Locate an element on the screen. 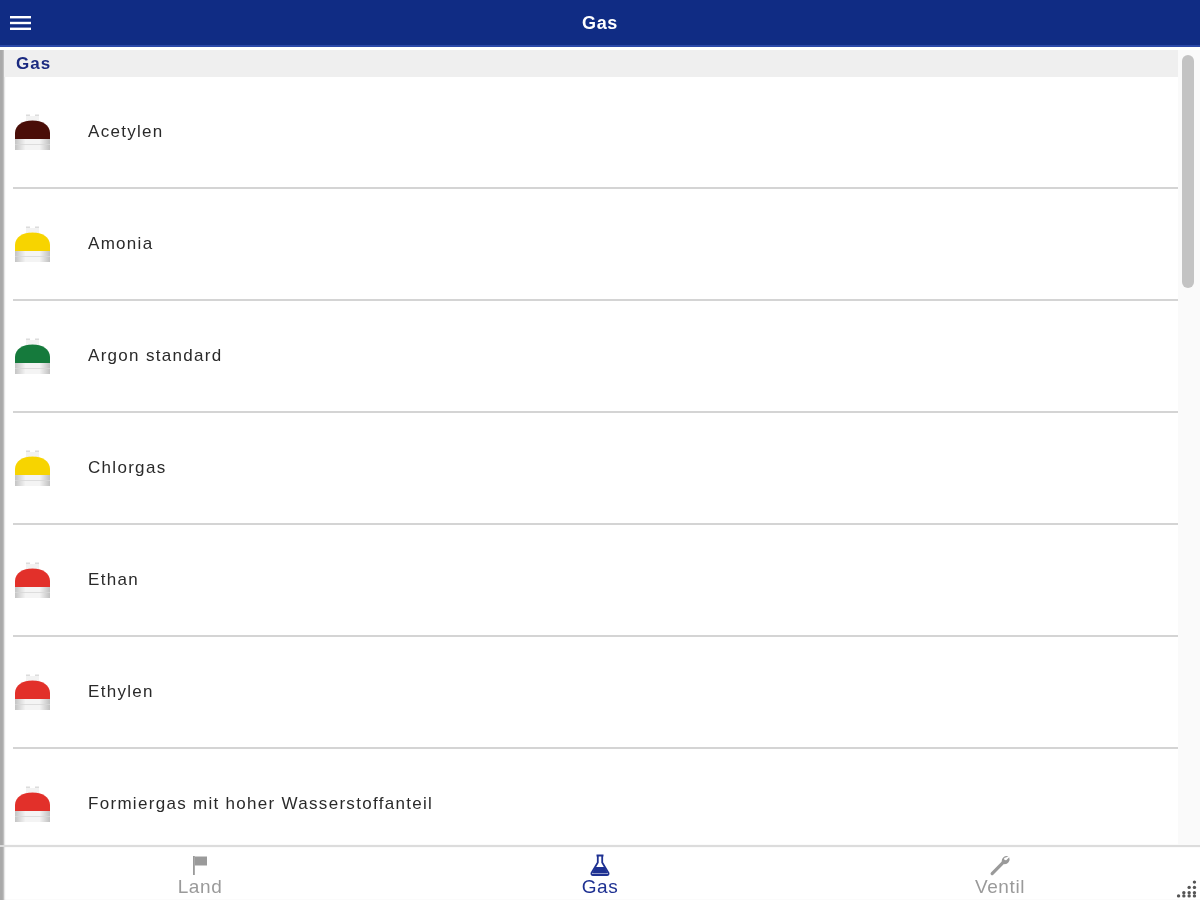 The image size is (1200, 900). flask-icon is located at coordinates (600, 865).